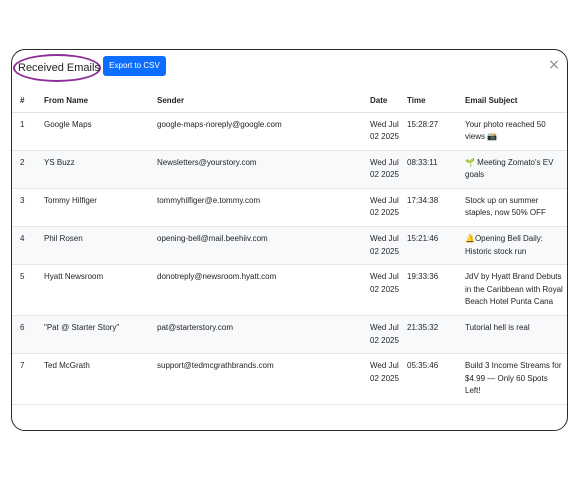 This screenshot has height=480, width=580. I want to click on header-date: Date, so click(384, 101).